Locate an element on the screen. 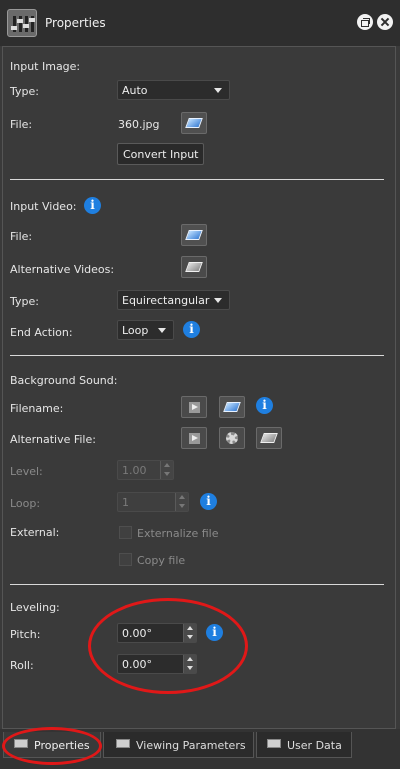 Image resolution: width=400 pixels, height=769 pixels. video-type-dropdown: Equirectangular is located at coordinates (173, 300).